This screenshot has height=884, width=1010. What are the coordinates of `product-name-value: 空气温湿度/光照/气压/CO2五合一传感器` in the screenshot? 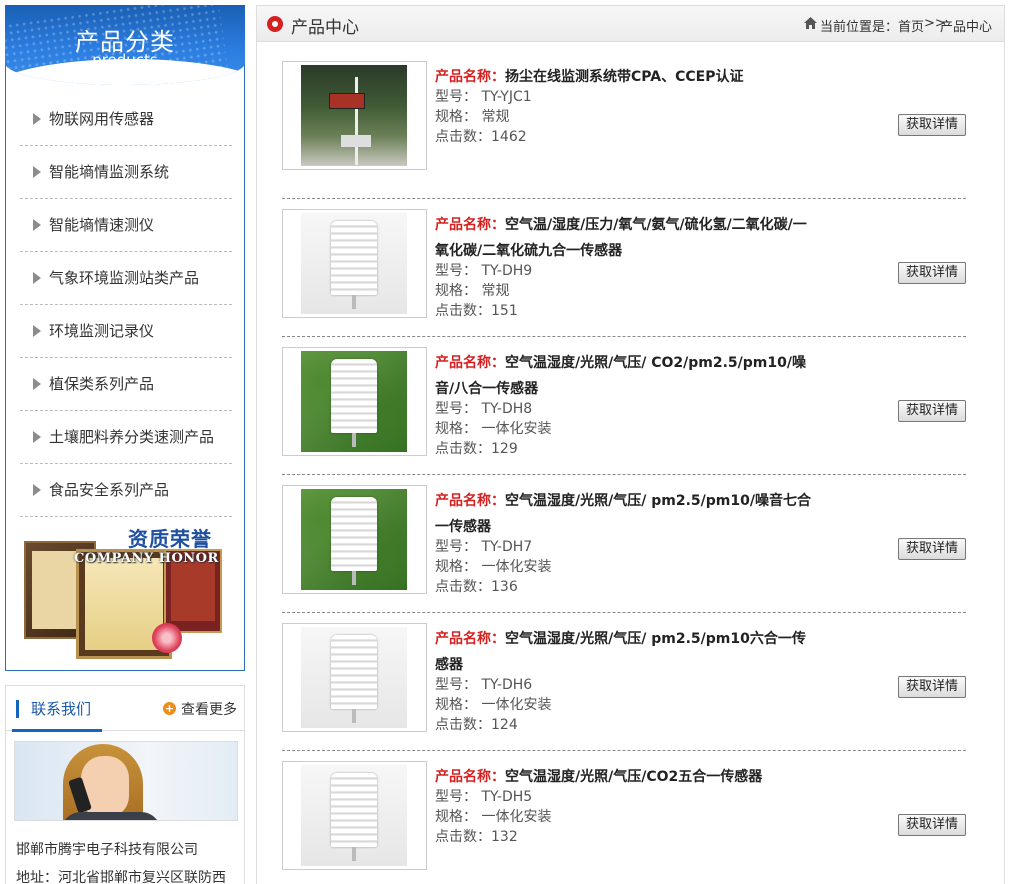 It's located at (633, 777).